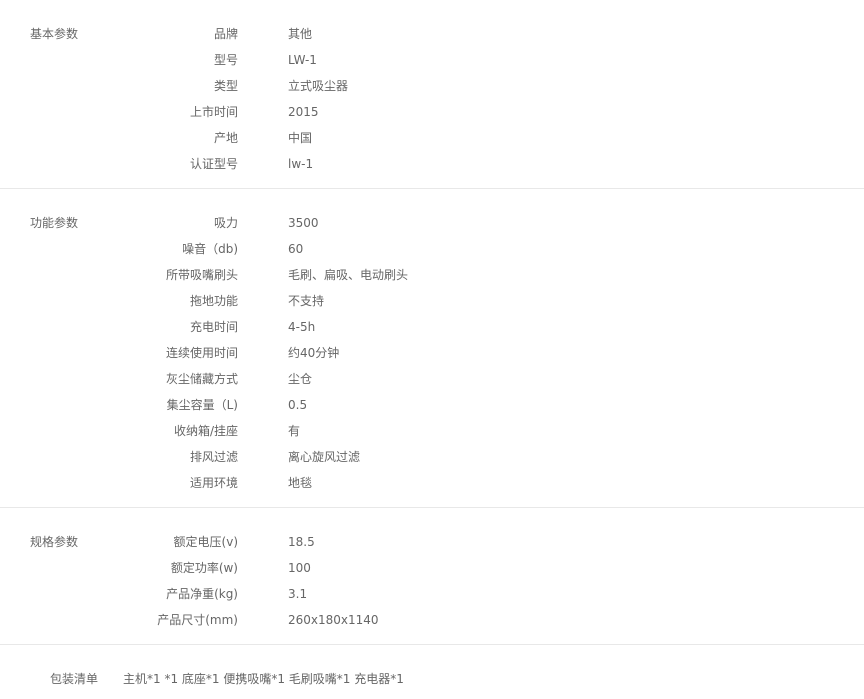 Image resolution: width=864 pixels, height=699 pixels. I want to click on spec-value: 地毯, so click(300, 483).